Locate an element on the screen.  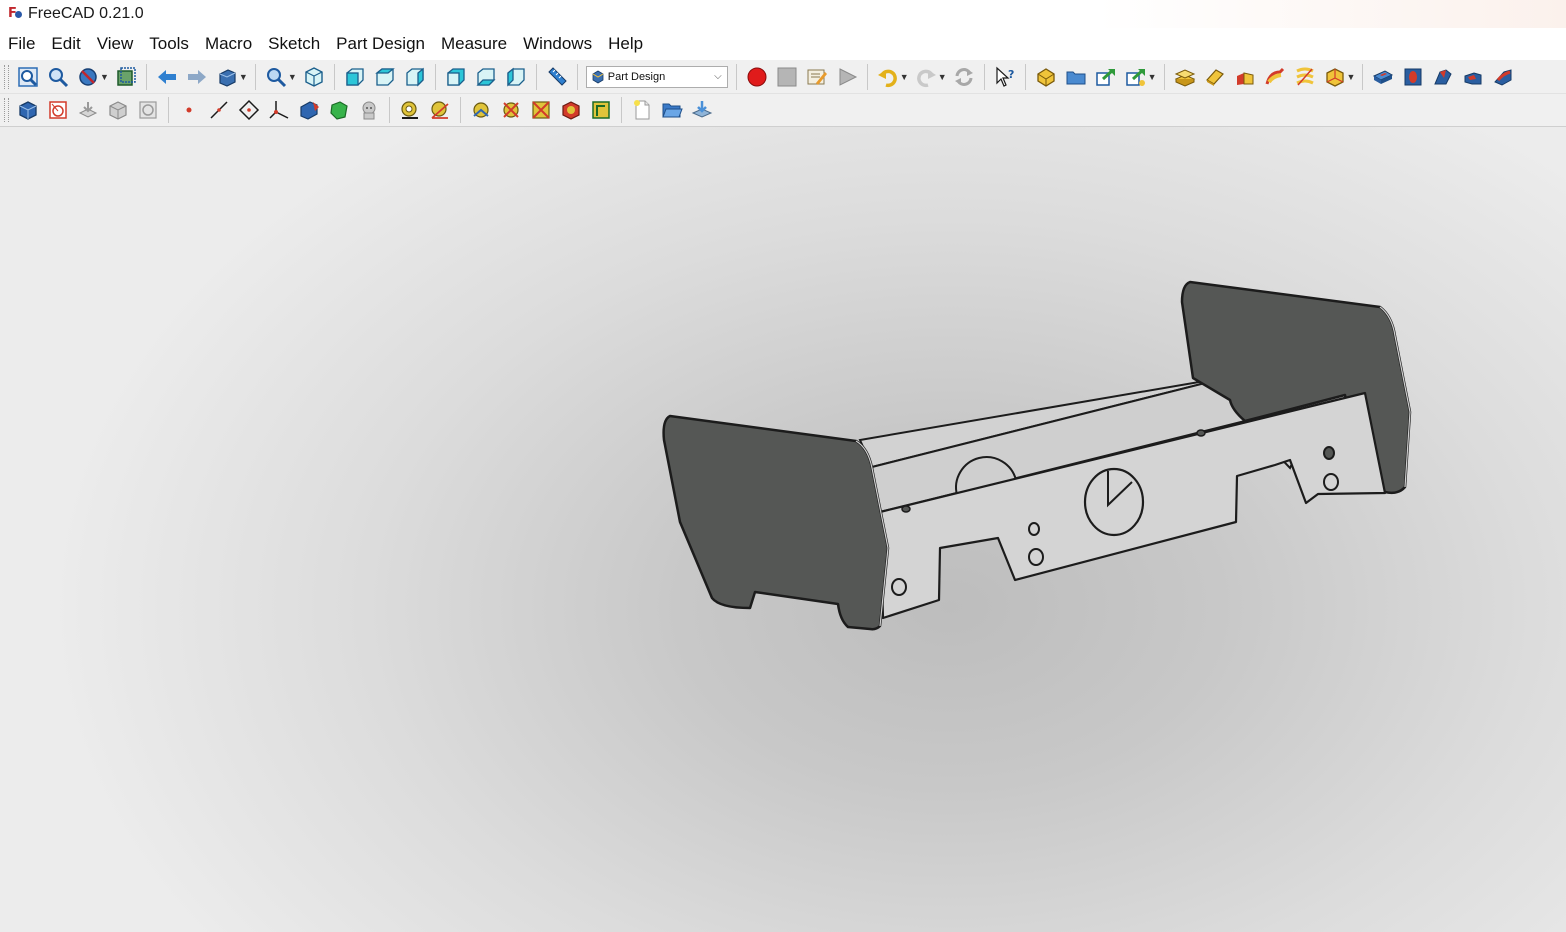
hole-icon is located at coordinates (1413, 77).